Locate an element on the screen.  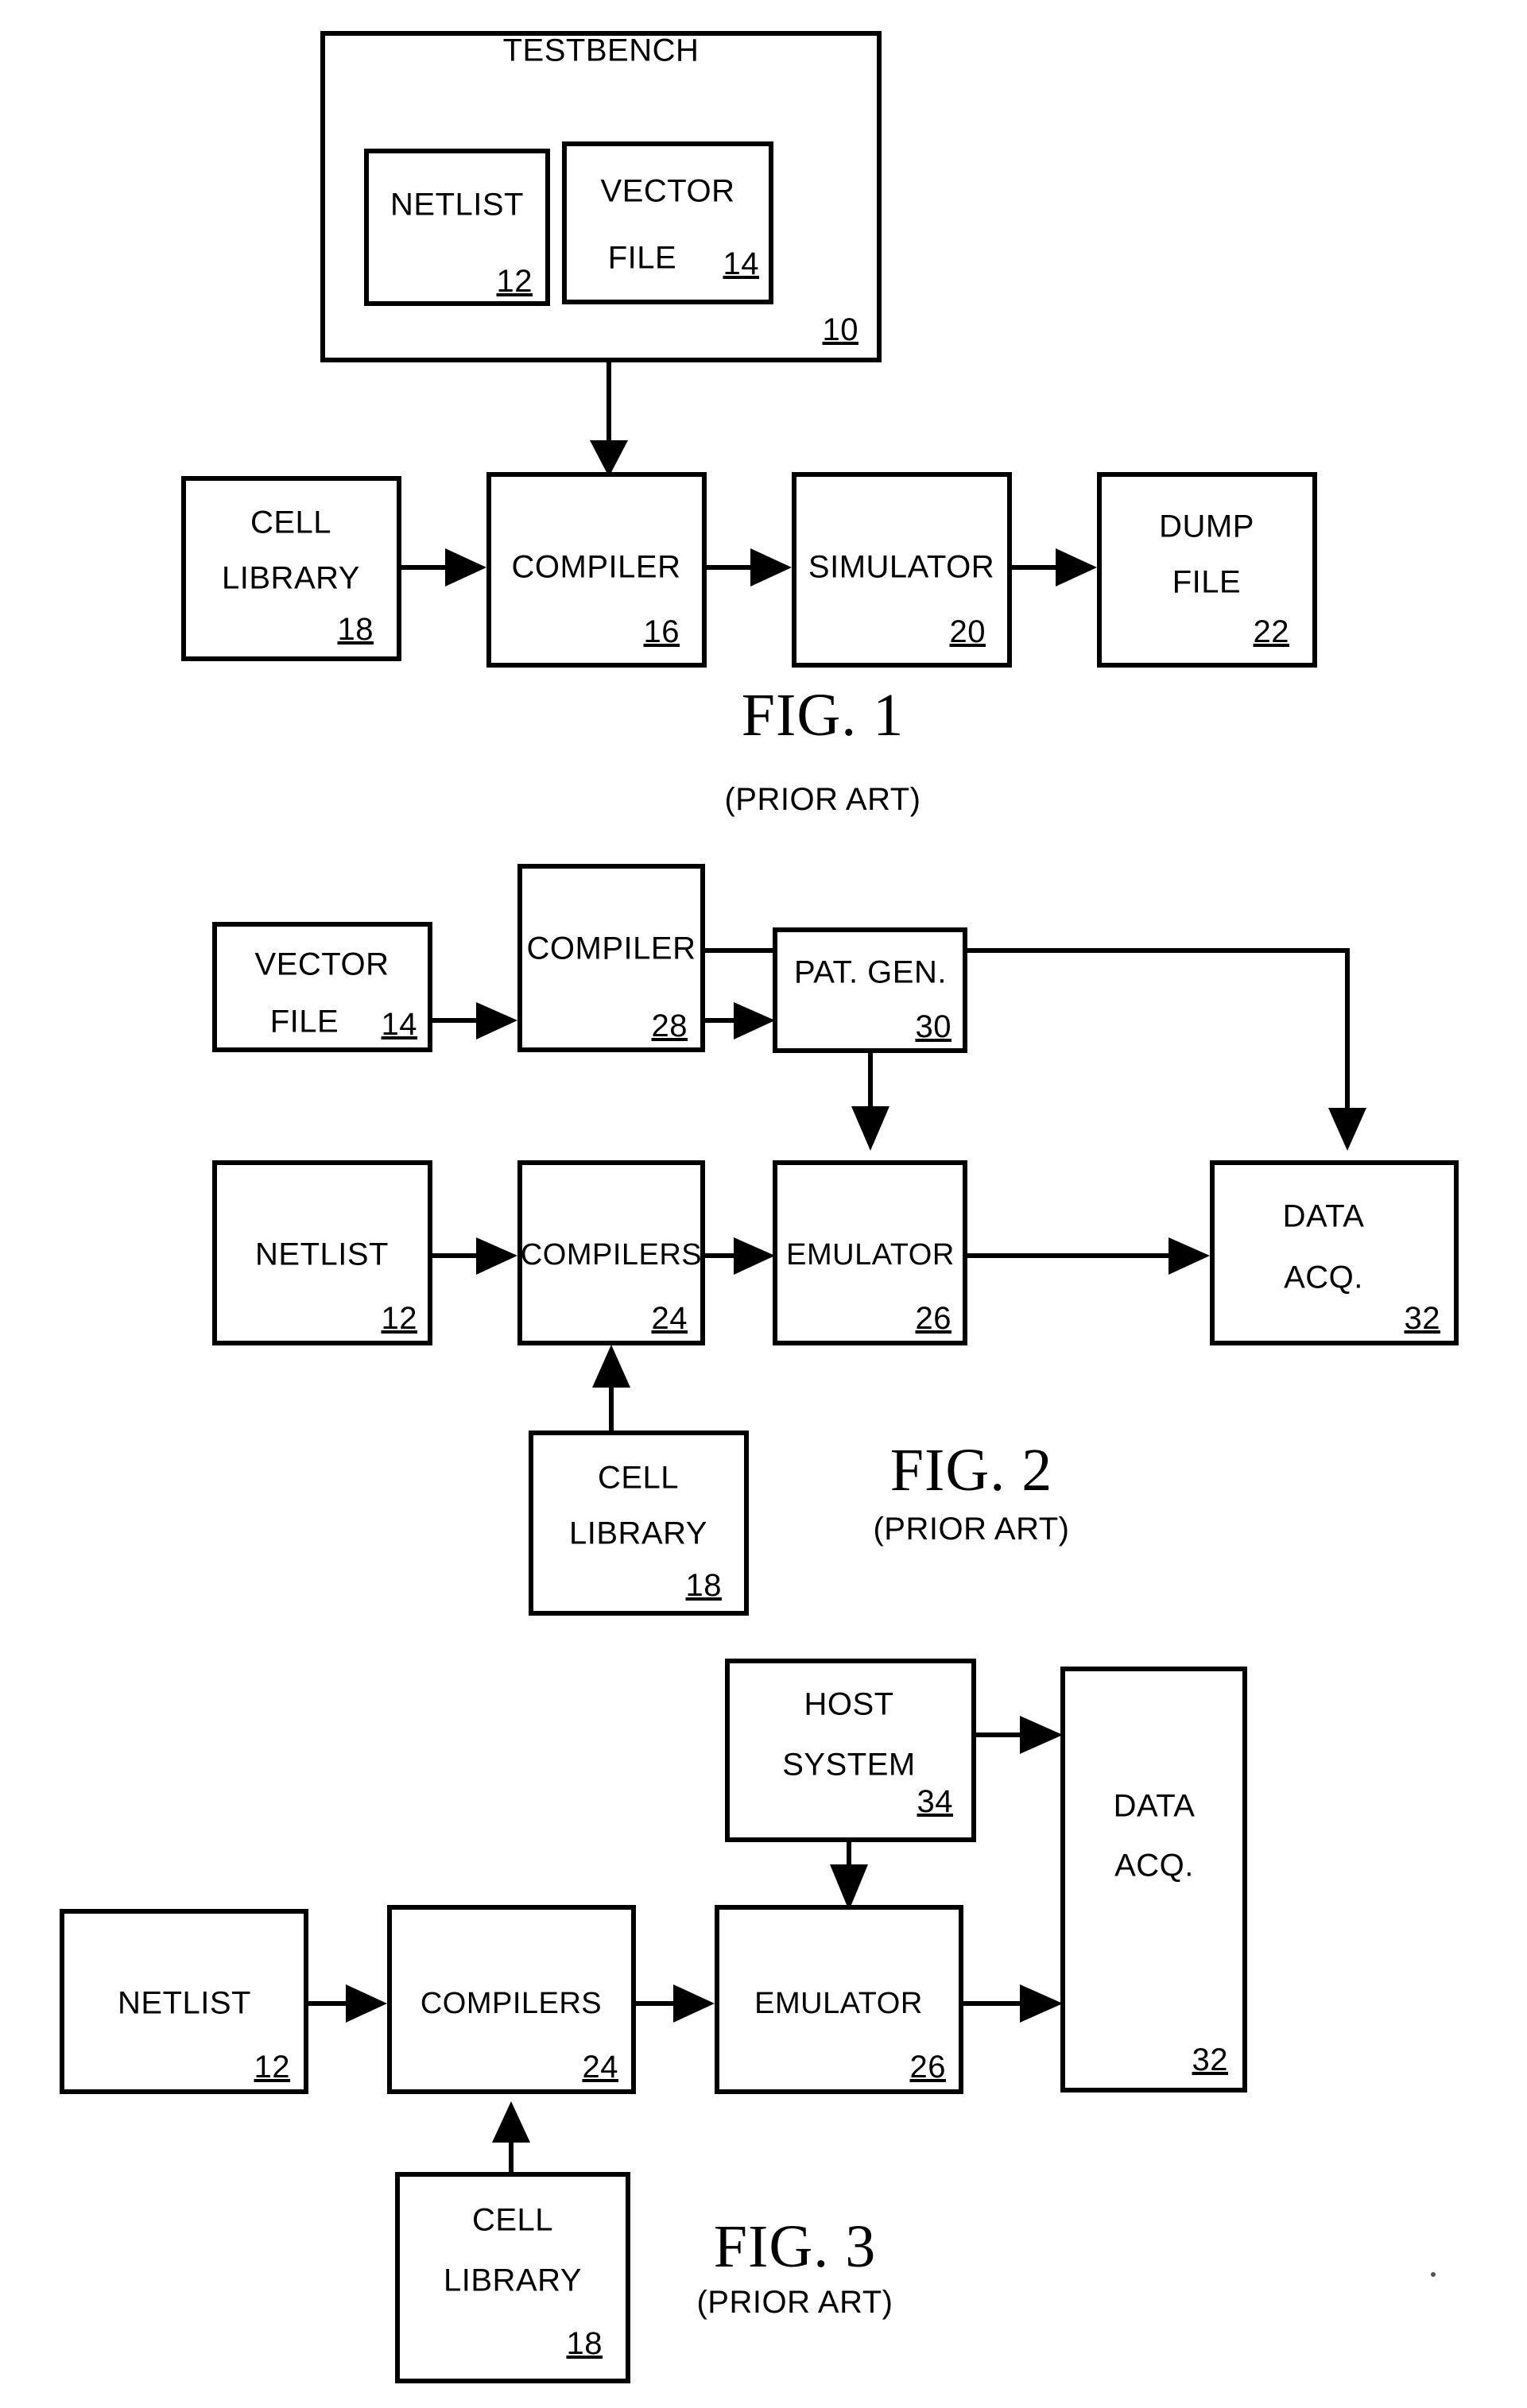
fig3-block-netlist: NETLIST 12 is located at coordinates (184, 2001).